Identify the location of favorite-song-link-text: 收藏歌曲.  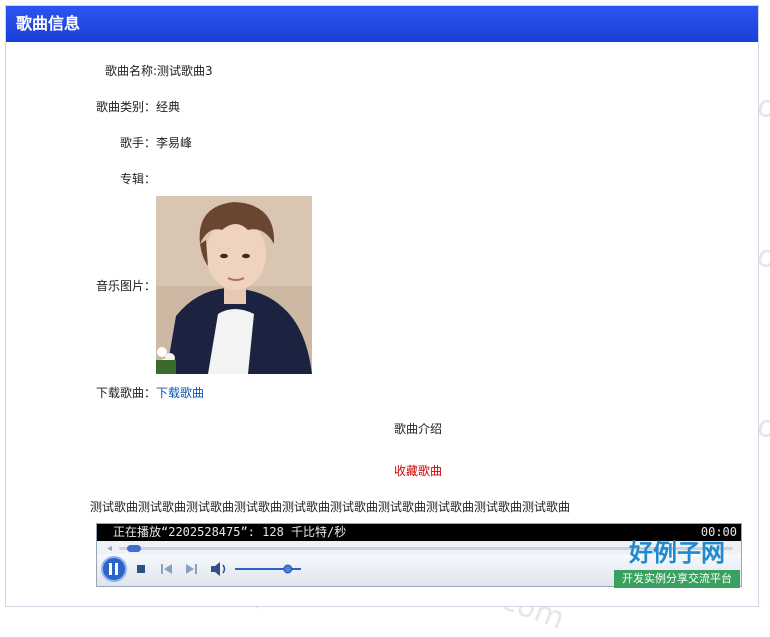
(418, 471).